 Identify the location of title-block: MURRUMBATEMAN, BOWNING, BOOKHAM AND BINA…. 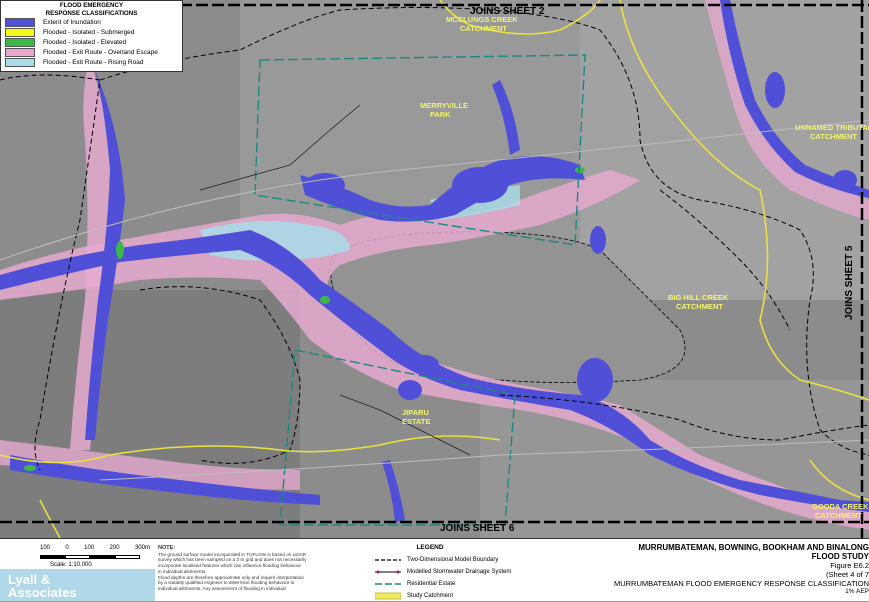
(729, 569).